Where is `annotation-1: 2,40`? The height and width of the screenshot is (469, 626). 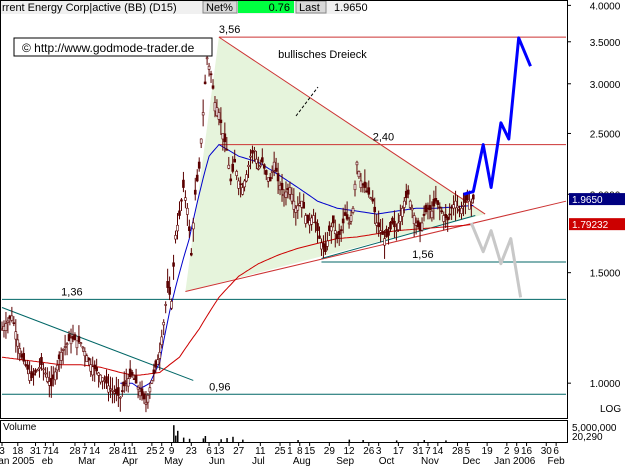 annotation-1: 2,40 is located at coordinates (383, 138).